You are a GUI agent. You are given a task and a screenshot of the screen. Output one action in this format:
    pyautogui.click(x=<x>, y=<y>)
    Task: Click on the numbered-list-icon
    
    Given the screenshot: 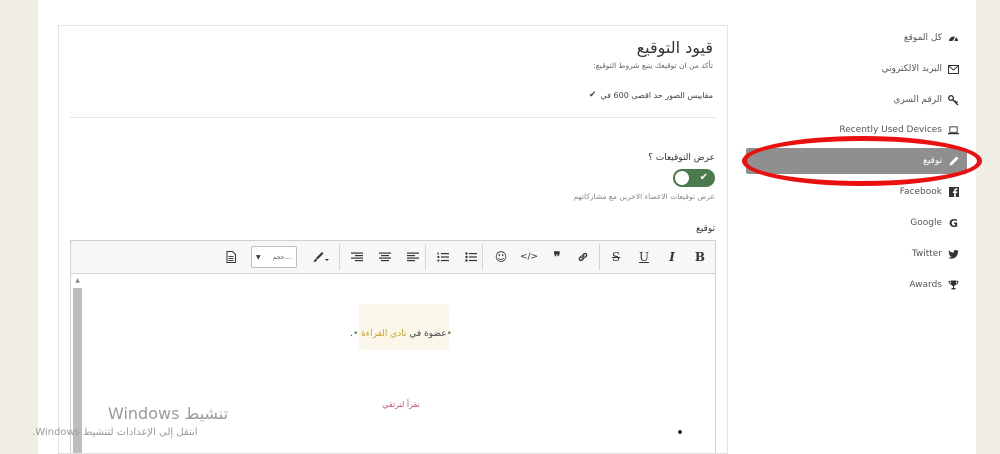 What is the action you would take?
    pyautogui.click(x=443, y=257)
    